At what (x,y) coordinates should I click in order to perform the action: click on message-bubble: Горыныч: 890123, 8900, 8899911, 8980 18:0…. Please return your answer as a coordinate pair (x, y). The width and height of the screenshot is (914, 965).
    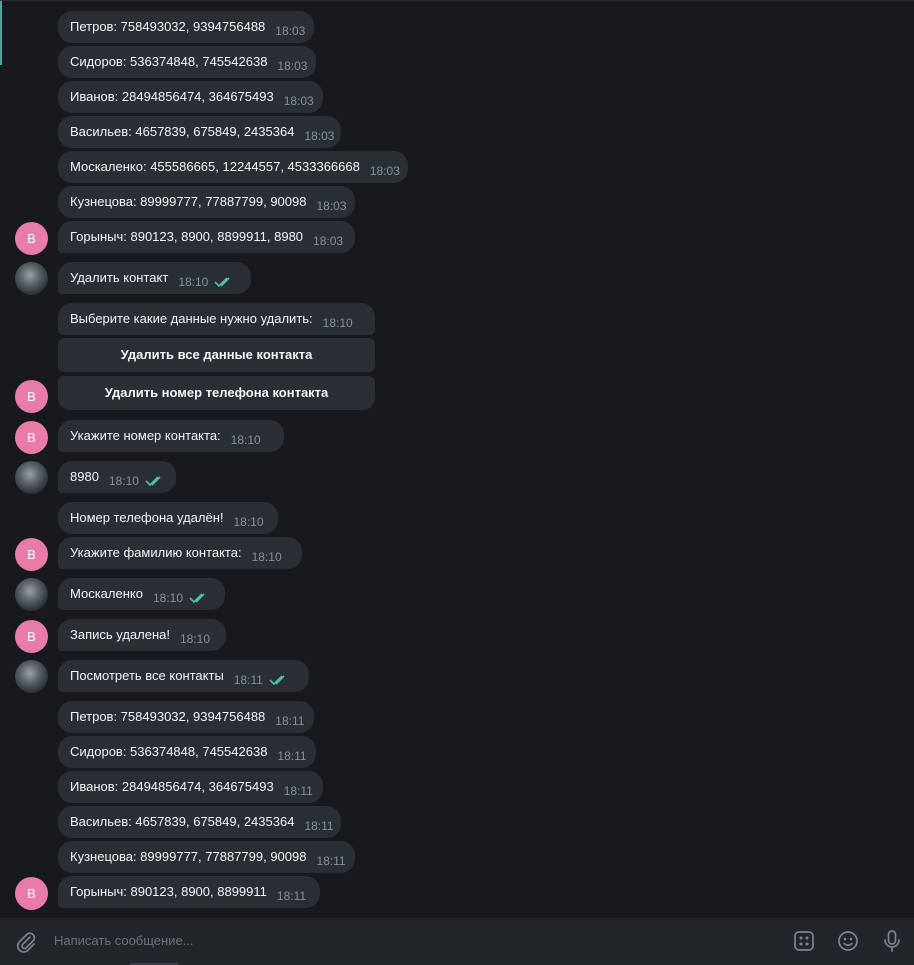
    Looking at the image, I should click on (206, 237).